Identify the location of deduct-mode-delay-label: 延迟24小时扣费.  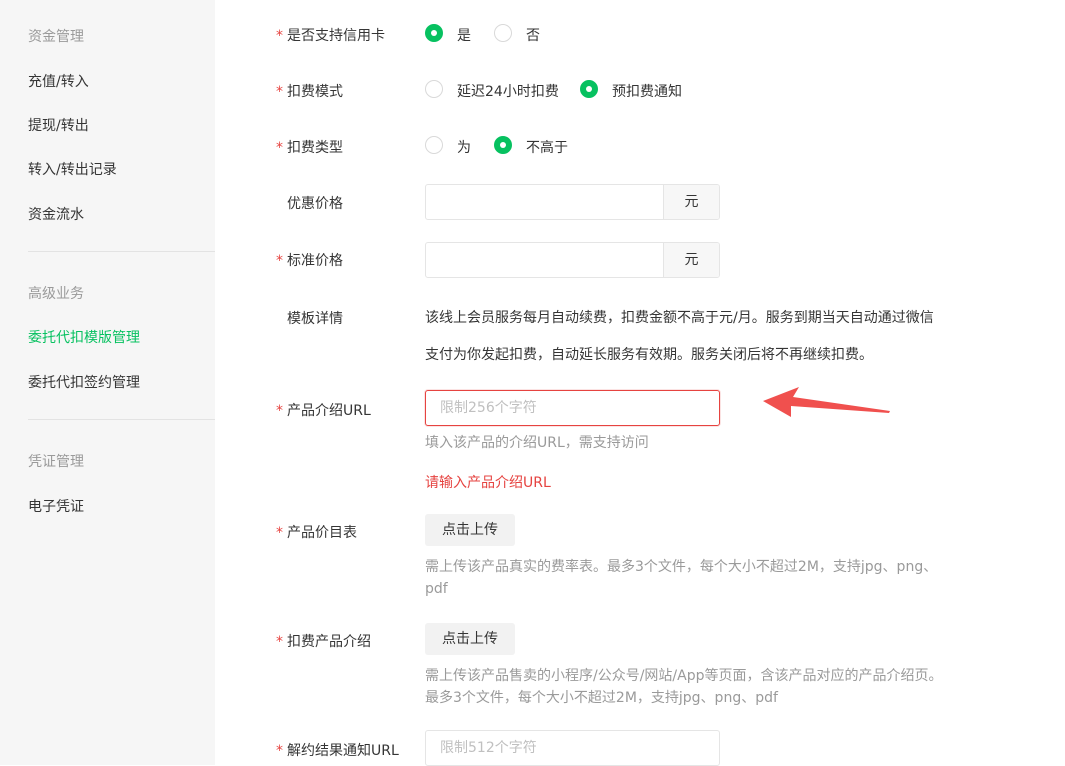
(508, 91).